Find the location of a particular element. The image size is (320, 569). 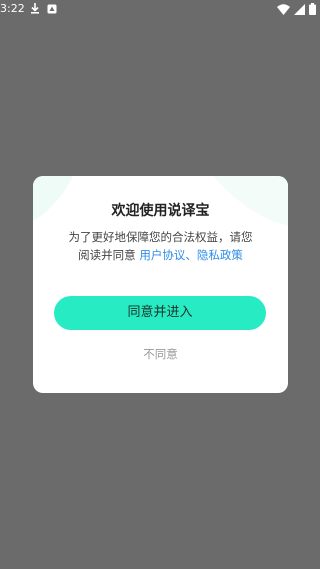

battery-icon is located at coordinates (312, 9).